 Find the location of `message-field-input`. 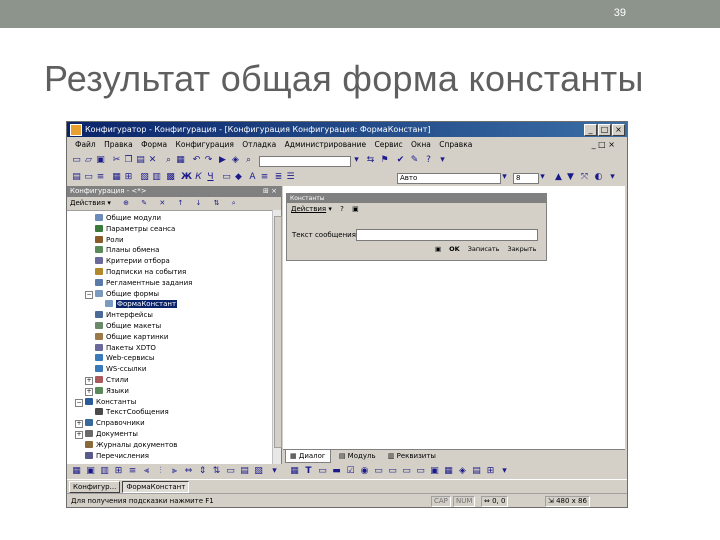

message-field-input is located at coordinates (447, 235).